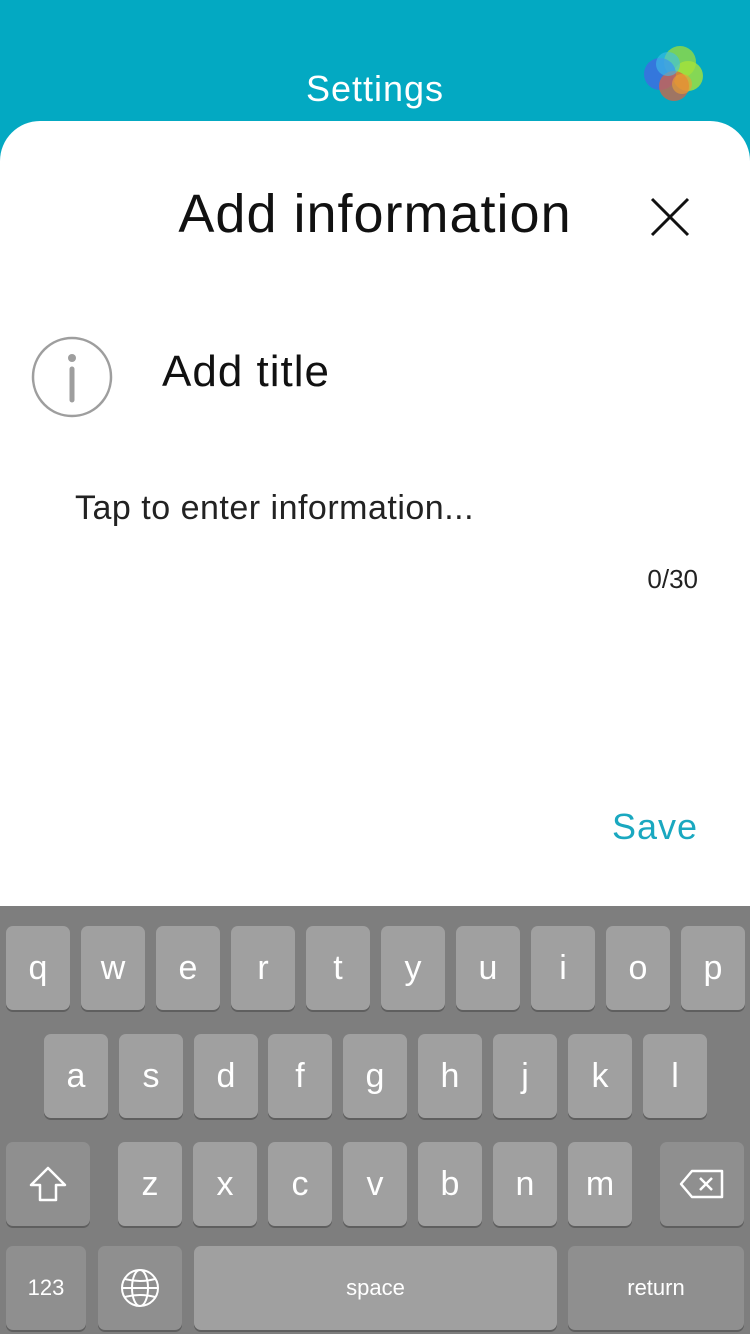 This screenshot has width=750, height=1334. I want to click on key-f: f, so click(300, 1076).